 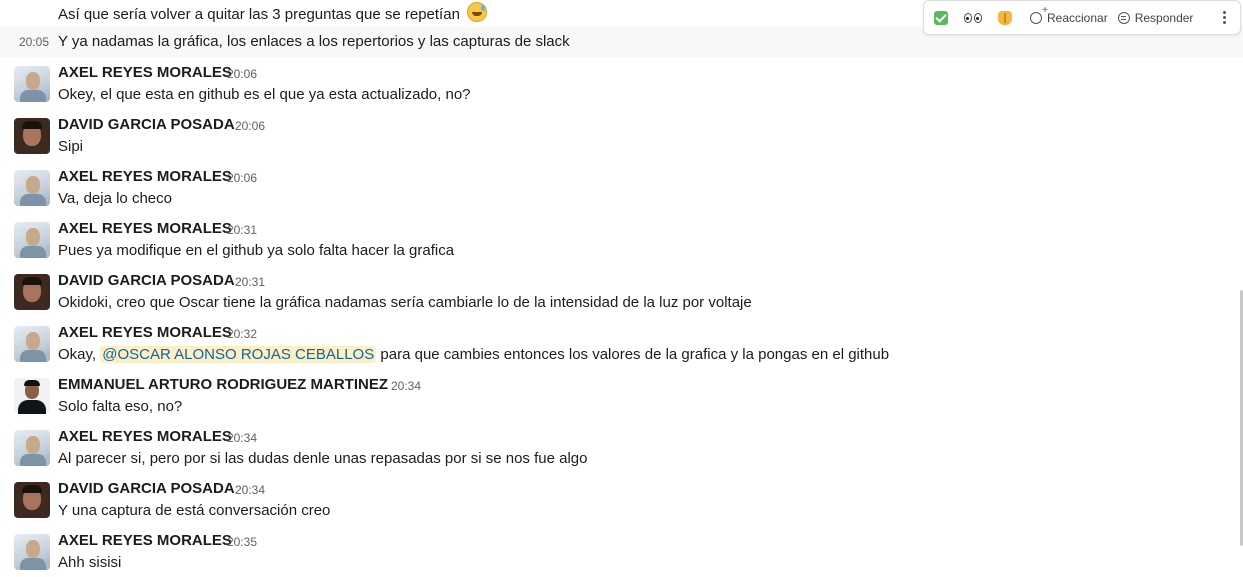 What do you see at coordinates (238, 354) in the screenshot?
I see `user-mention: @OSCAR ALONSO ROJAS CEBALLOS` at bounding box center [238, 354].